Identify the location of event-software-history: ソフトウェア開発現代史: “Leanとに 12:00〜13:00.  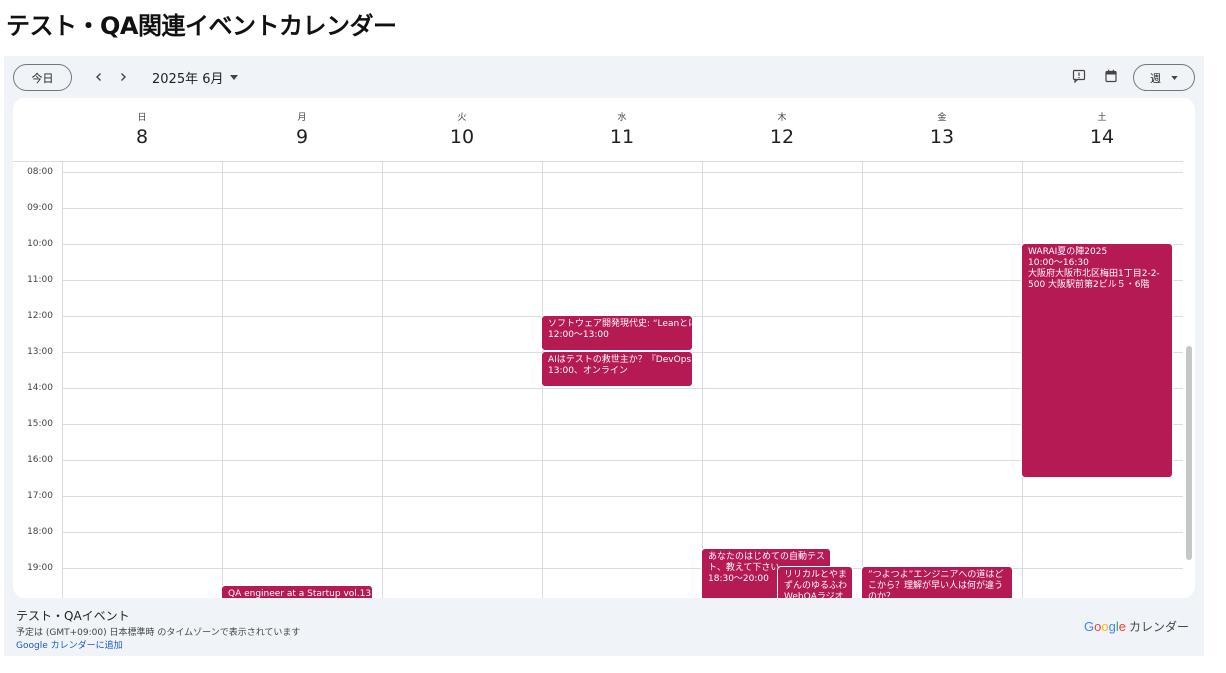
(617, 333).